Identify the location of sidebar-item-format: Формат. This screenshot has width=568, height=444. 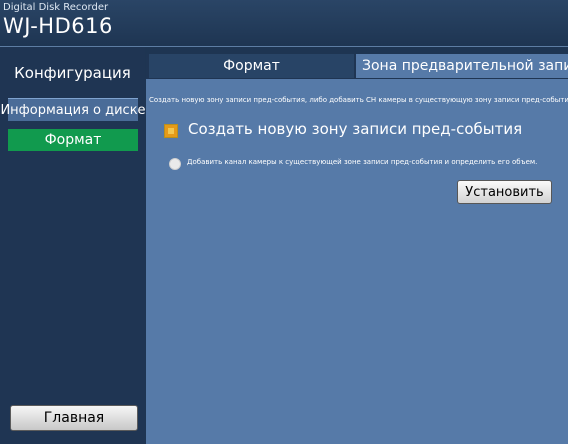
(73, 140).